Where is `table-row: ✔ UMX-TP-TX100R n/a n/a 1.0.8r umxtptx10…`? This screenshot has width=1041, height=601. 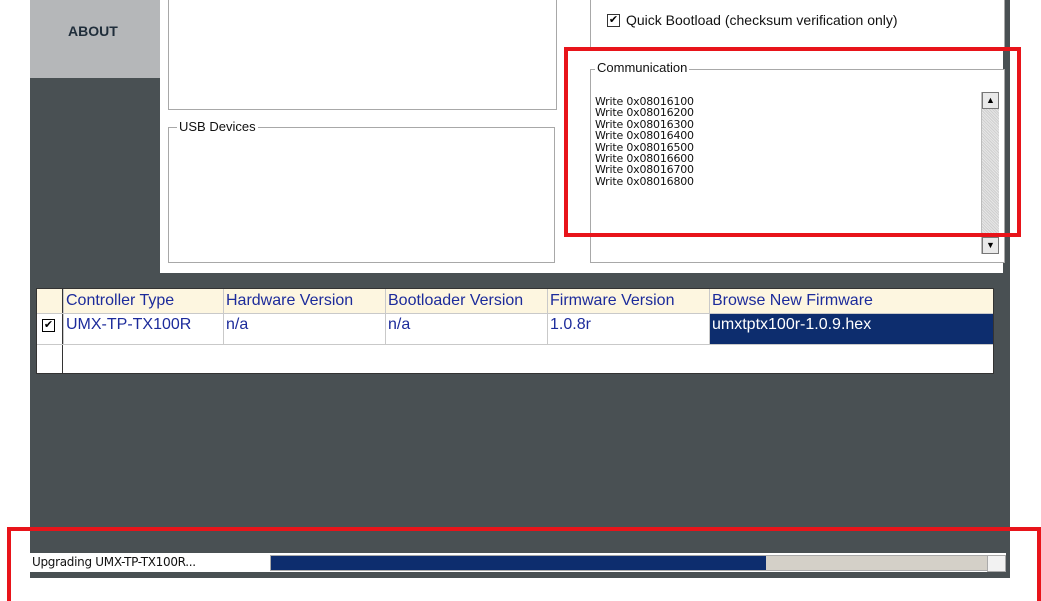
table-row: ✔ UMX-TP-TX100R n/a n/a 1.0.8r umxtptx10… is located at coordinates (515, 329).